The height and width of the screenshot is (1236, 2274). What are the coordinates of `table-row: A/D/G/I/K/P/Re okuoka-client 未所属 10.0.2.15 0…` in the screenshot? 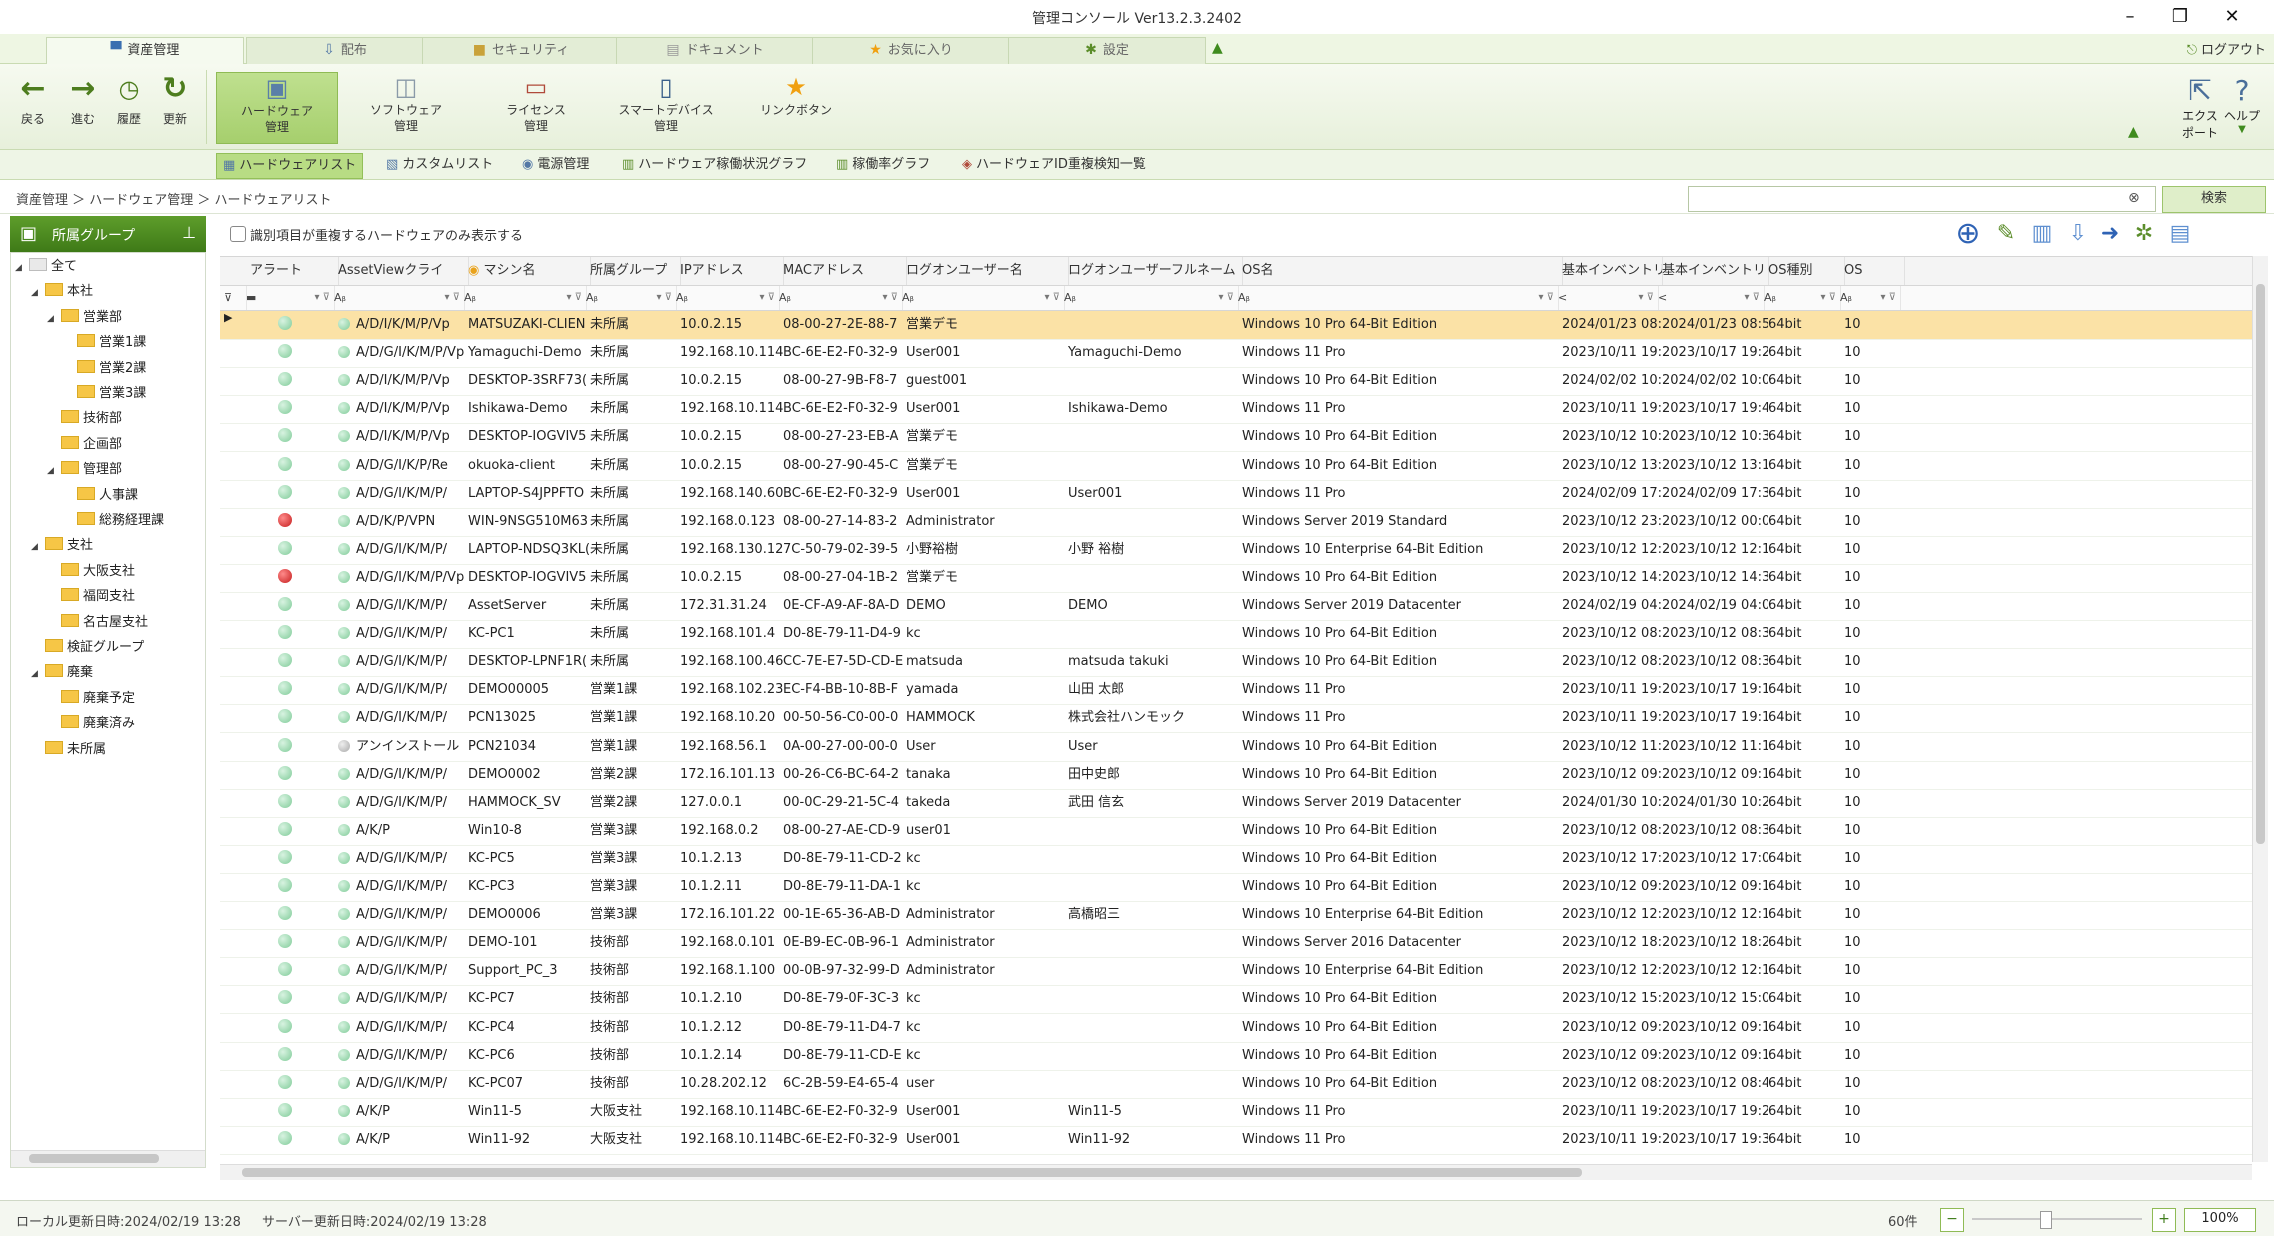 It's located at (1236, 466).